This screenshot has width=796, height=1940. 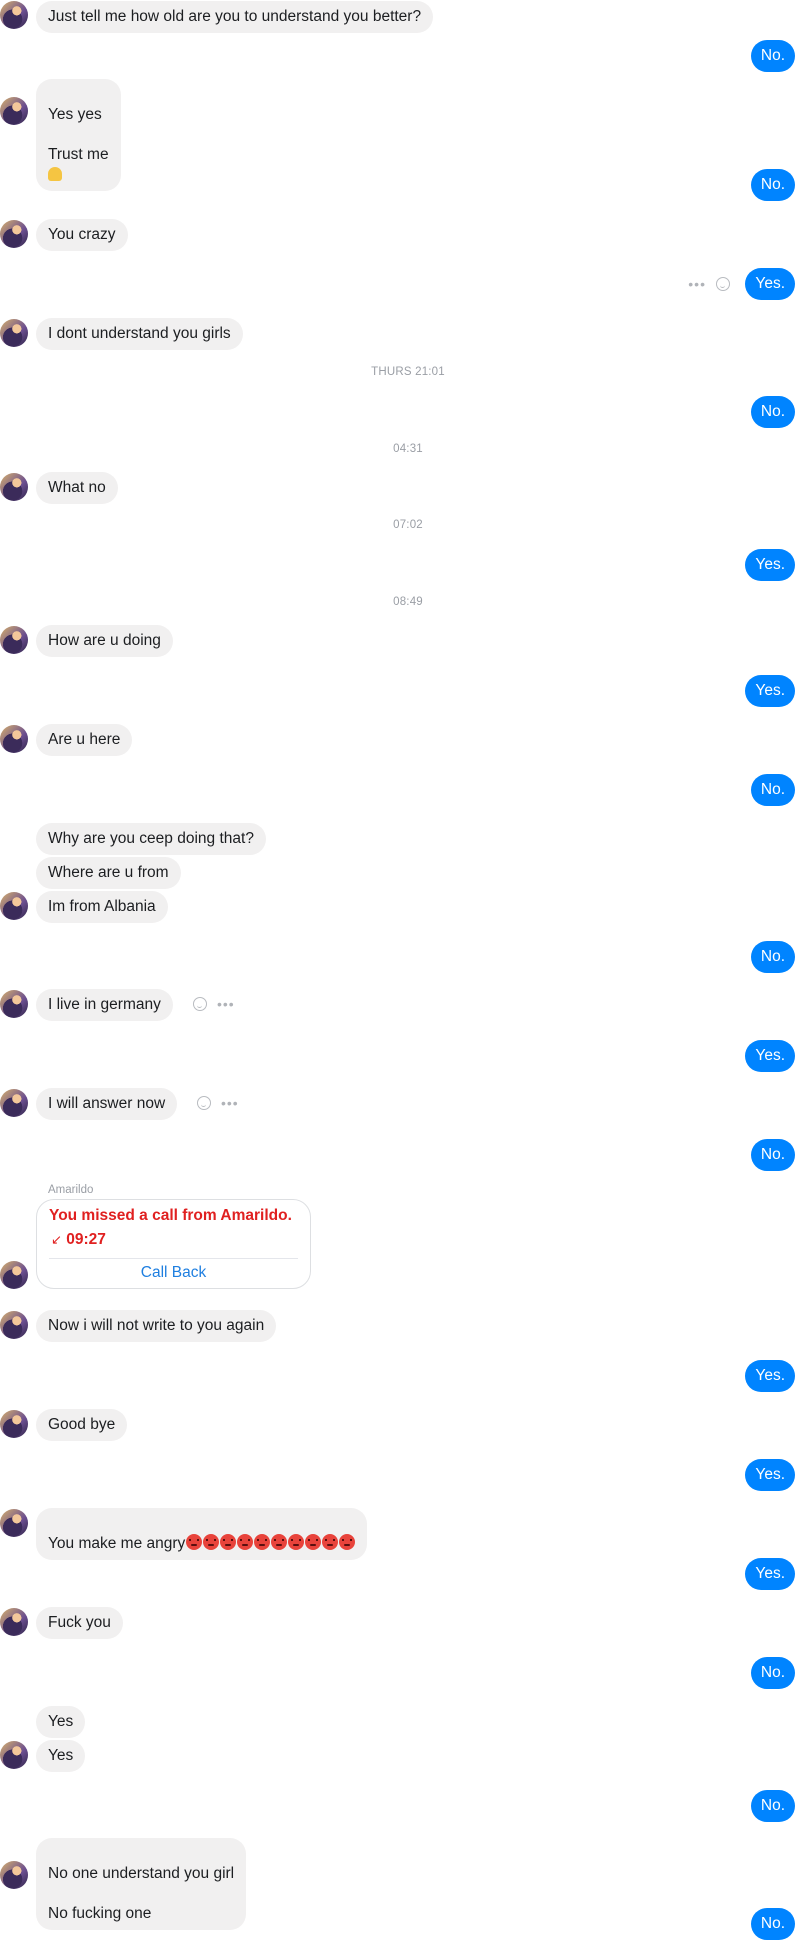 I want to click on message-incoming: I live in germany, so click(x=104, y=1005).